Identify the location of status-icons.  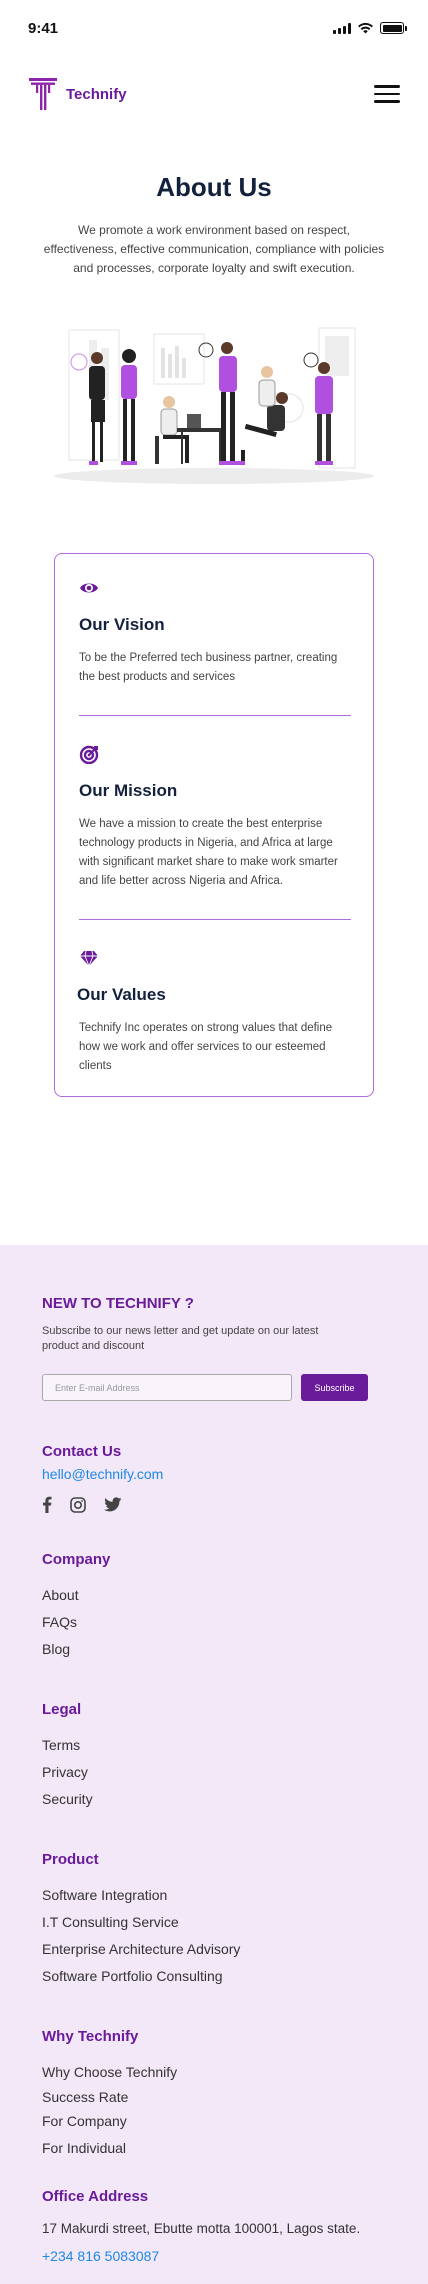
(370, 28).